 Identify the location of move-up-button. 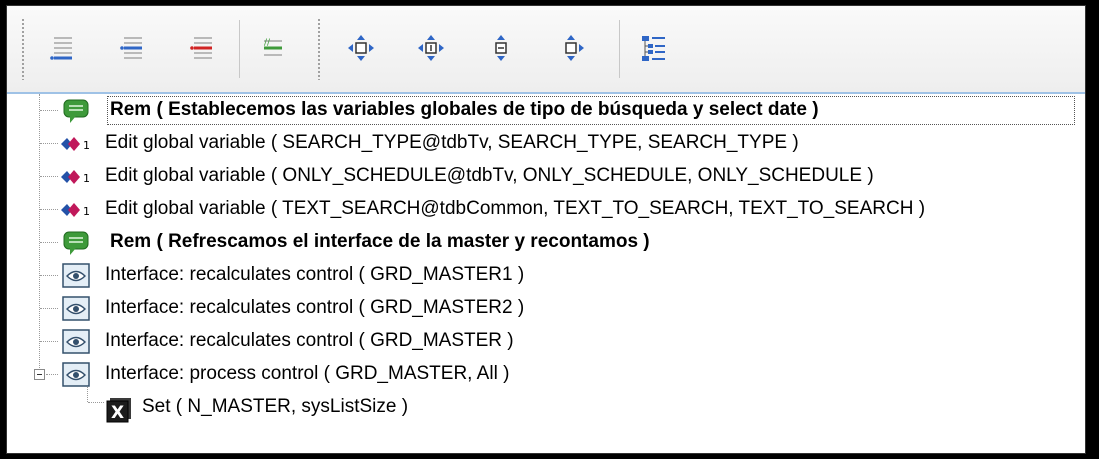
(501, 48).